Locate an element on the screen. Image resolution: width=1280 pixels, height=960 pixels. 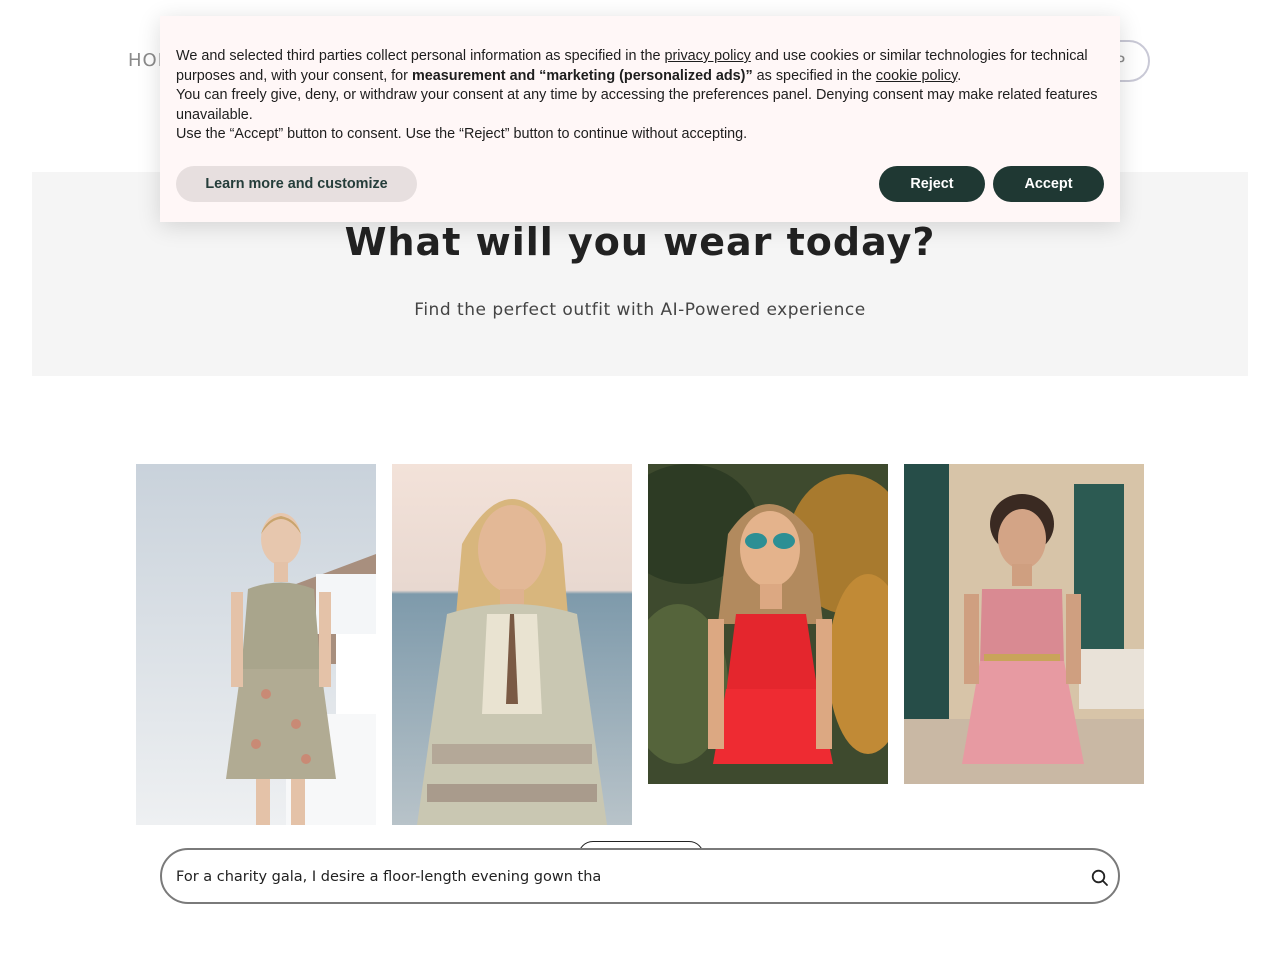
outfit-card-red-top is located at coordinates (768, 624).